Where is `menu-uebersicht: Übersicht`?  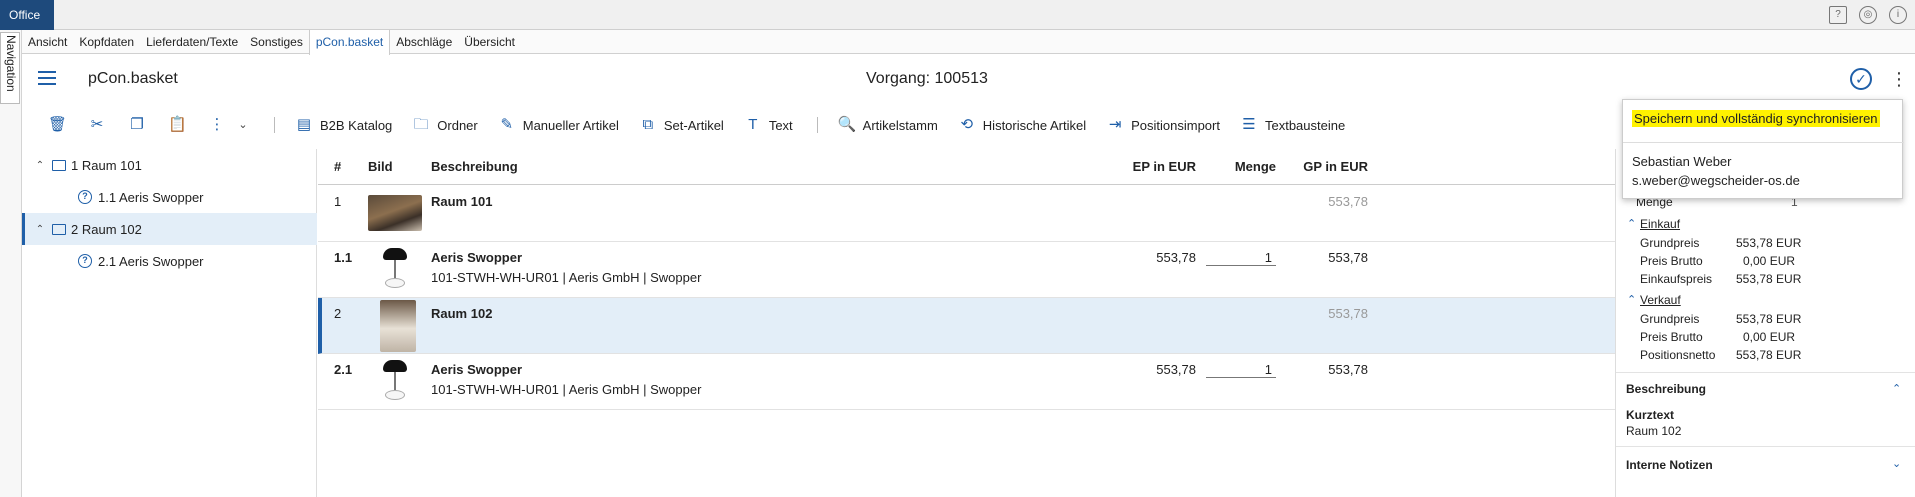
menu-uebersicht: Übersicht is located at coordinates (489, 41).